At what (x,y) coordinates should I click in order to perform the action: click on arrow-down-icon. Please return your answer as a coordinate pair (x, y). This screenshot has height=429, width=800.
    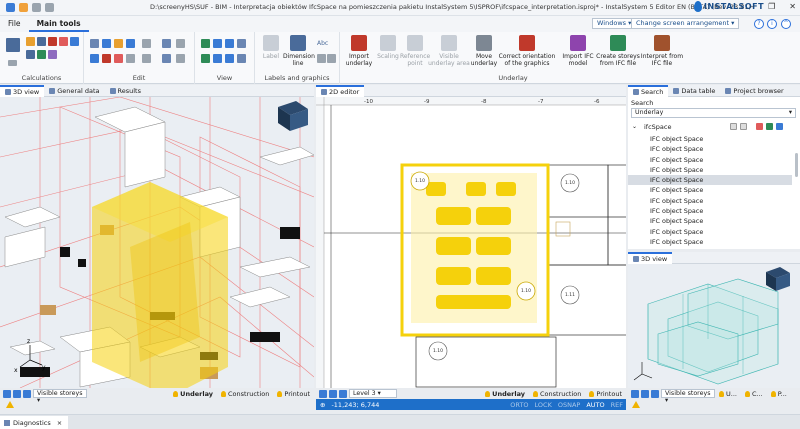
    Looking at the image, I should click on (17, 393).